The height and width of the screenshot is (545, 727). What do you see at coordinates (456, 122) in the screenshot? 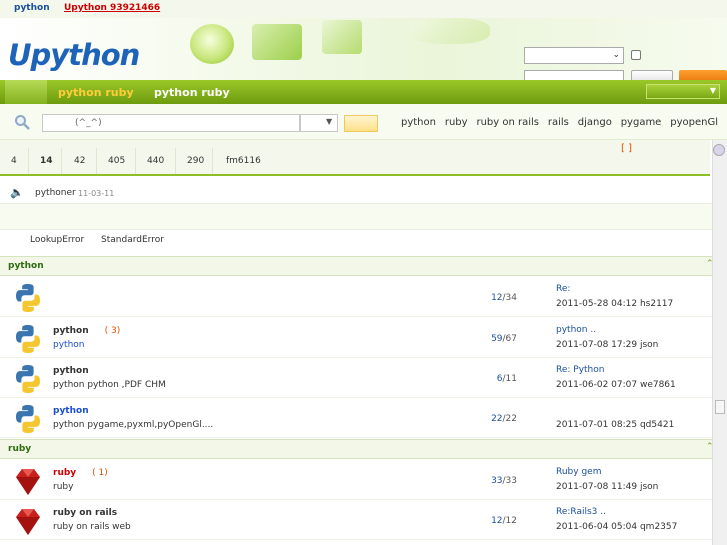
I see `tag-link: ruby` at bounding box center [456, 122].